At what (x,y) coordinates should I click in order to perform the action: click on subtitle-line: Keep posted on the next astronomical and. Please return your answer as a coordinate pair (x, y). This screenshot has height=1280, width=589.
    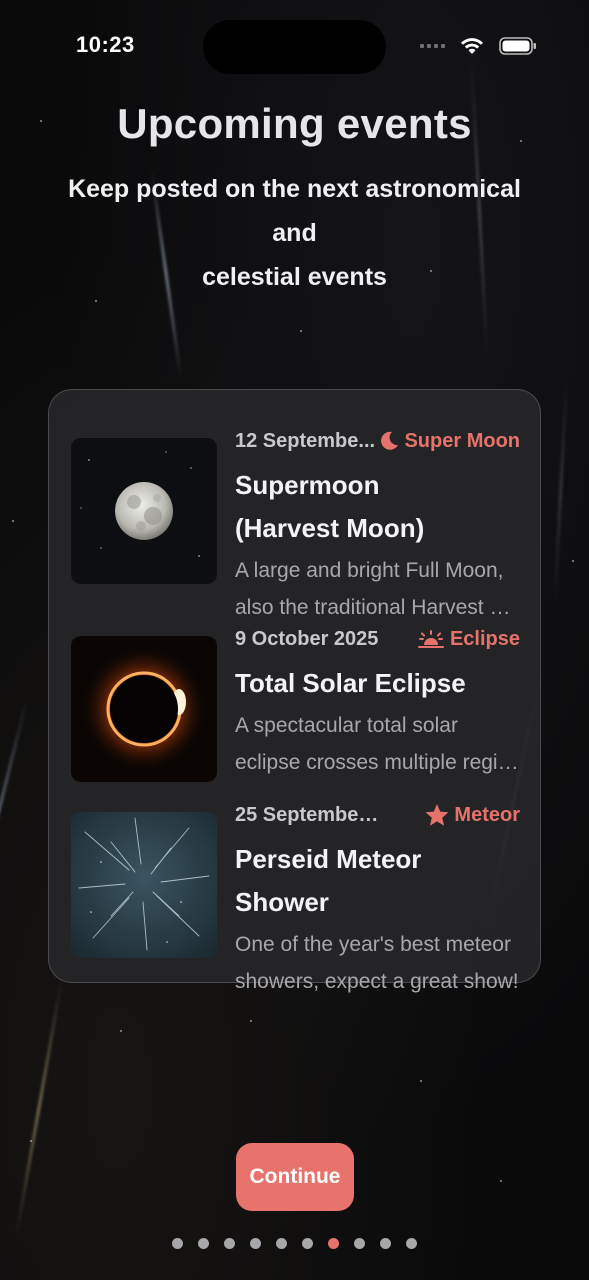
    Looking at the image, I should click on (294, 211).